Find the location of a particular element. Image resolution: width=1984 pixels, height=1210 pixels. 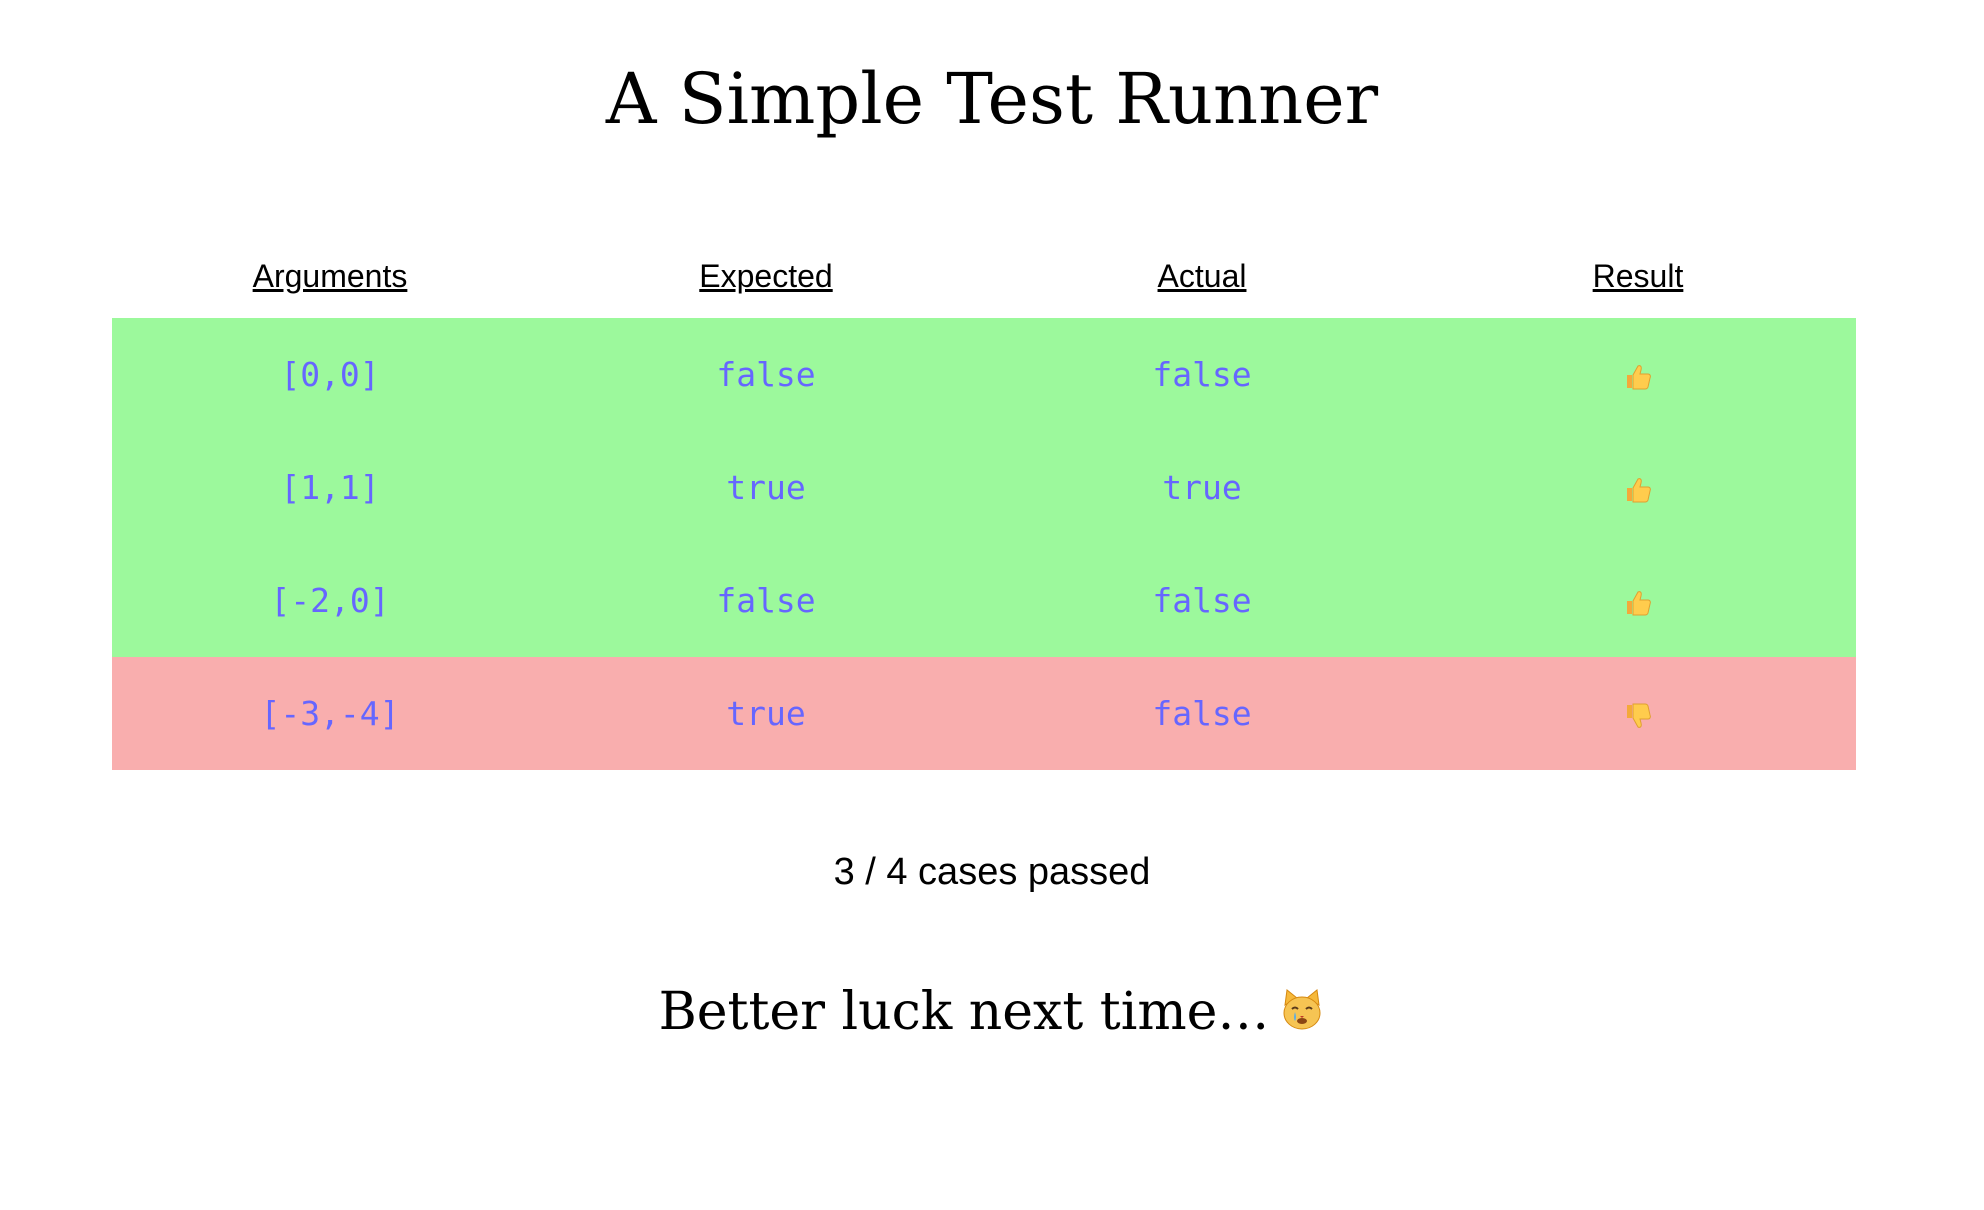

table-row: [-2,0] false false is located at coordinates (984, 600).